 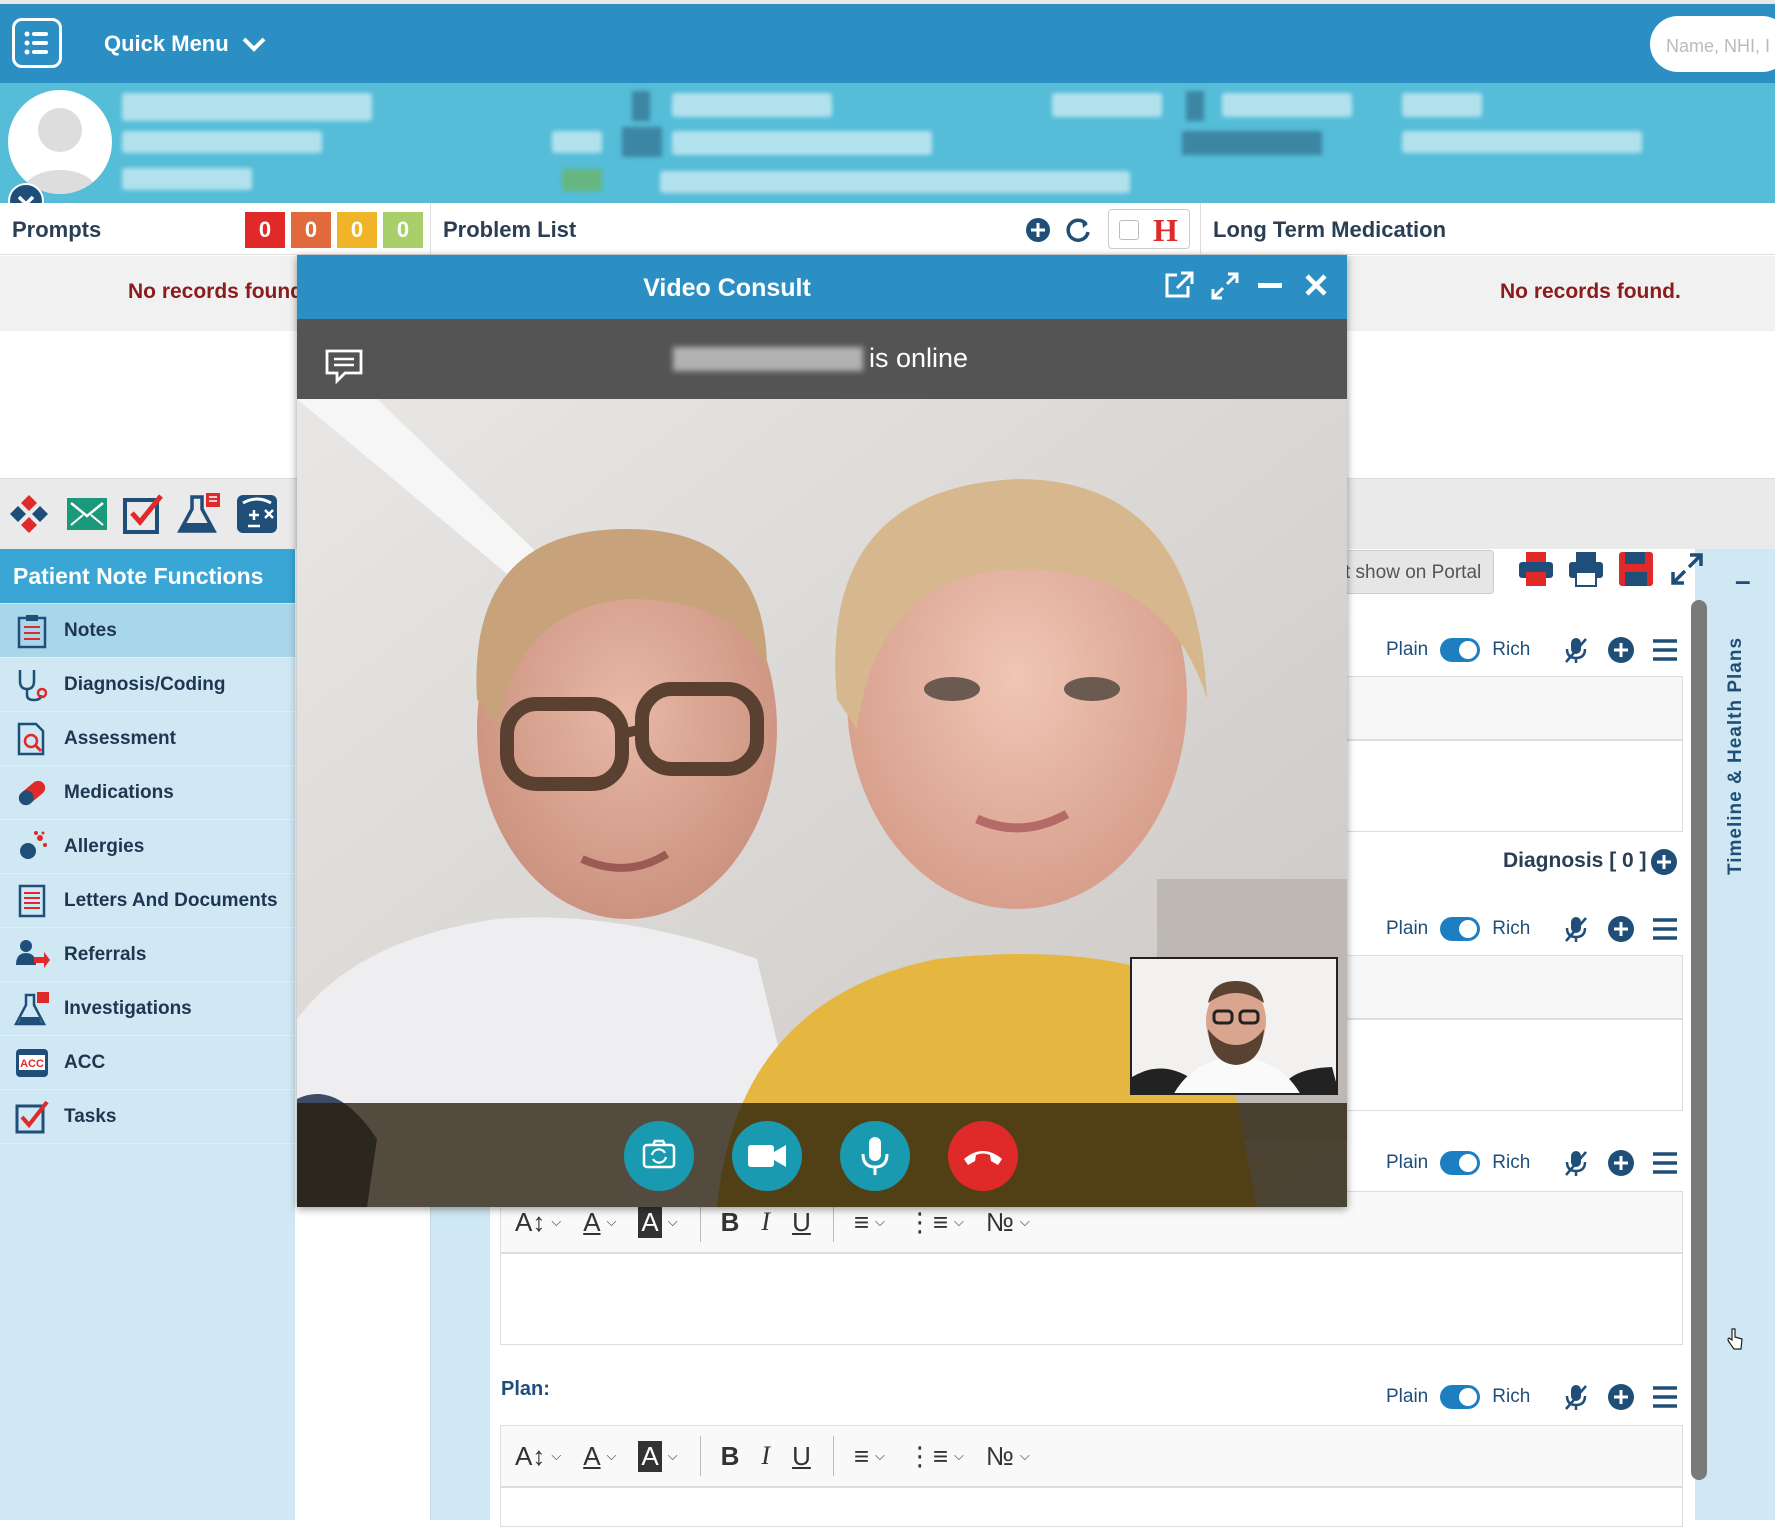 I want to click on sidebar-item-tasks: Tasks, so click(x=147, y=1117).